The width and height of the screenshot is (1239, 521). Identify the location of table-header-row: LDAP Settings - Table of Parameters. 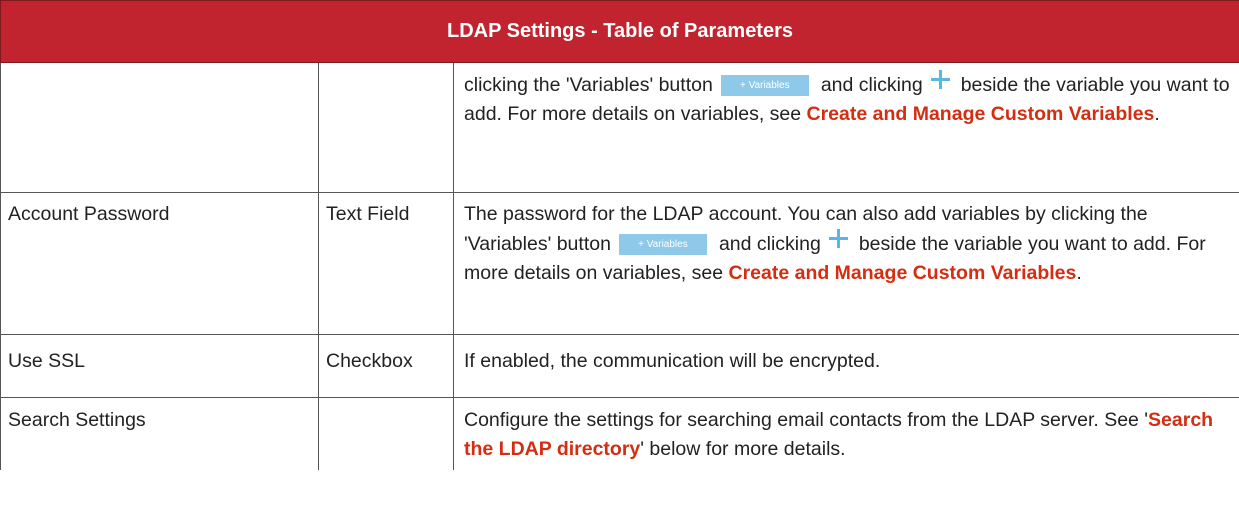
(619, 31).